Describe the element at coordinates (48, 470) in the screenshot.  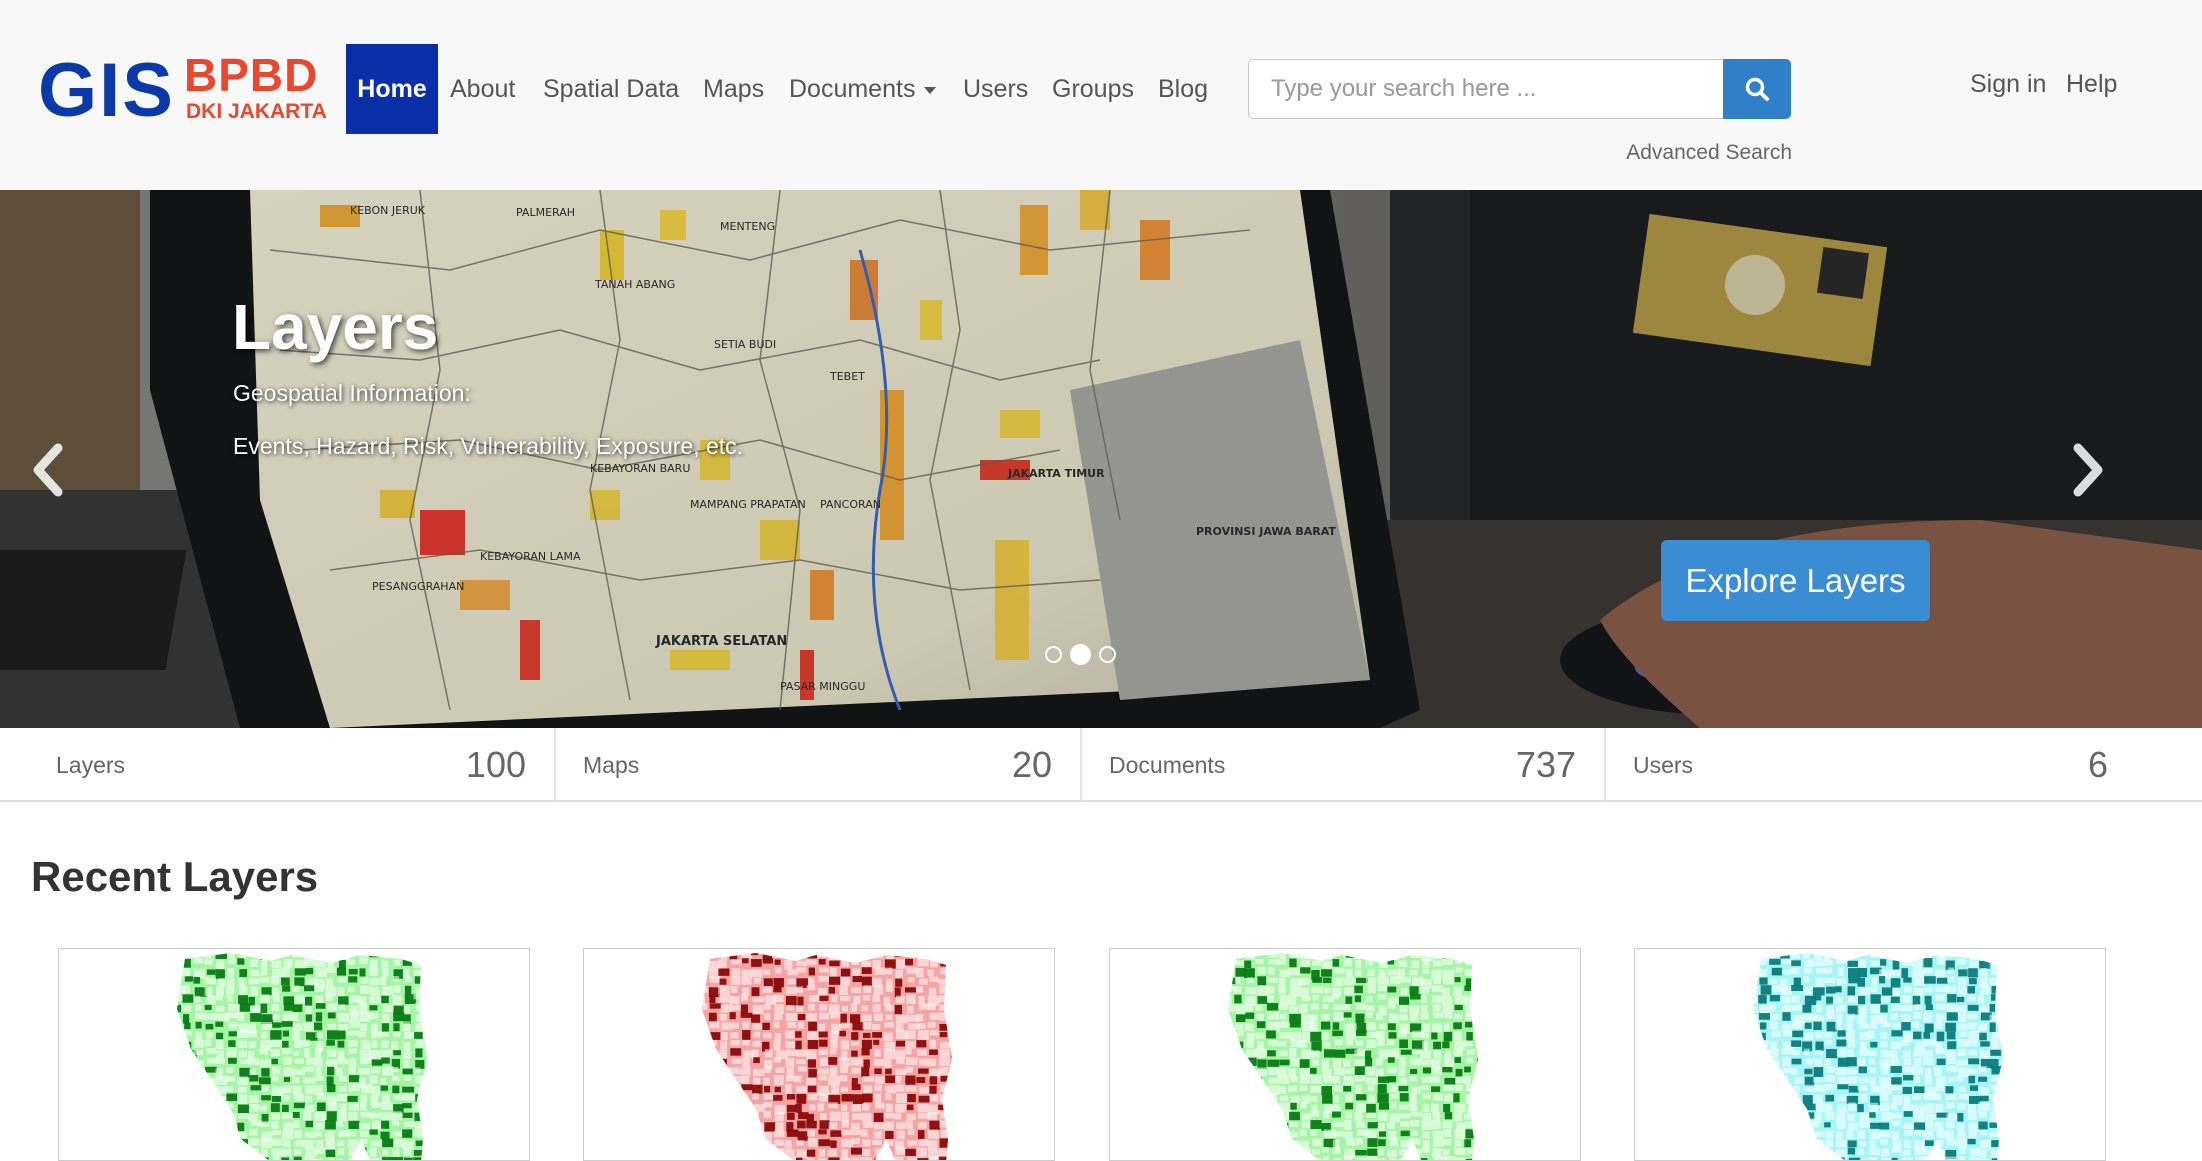
I see `carousel-prev-arrow-icon` at that location.